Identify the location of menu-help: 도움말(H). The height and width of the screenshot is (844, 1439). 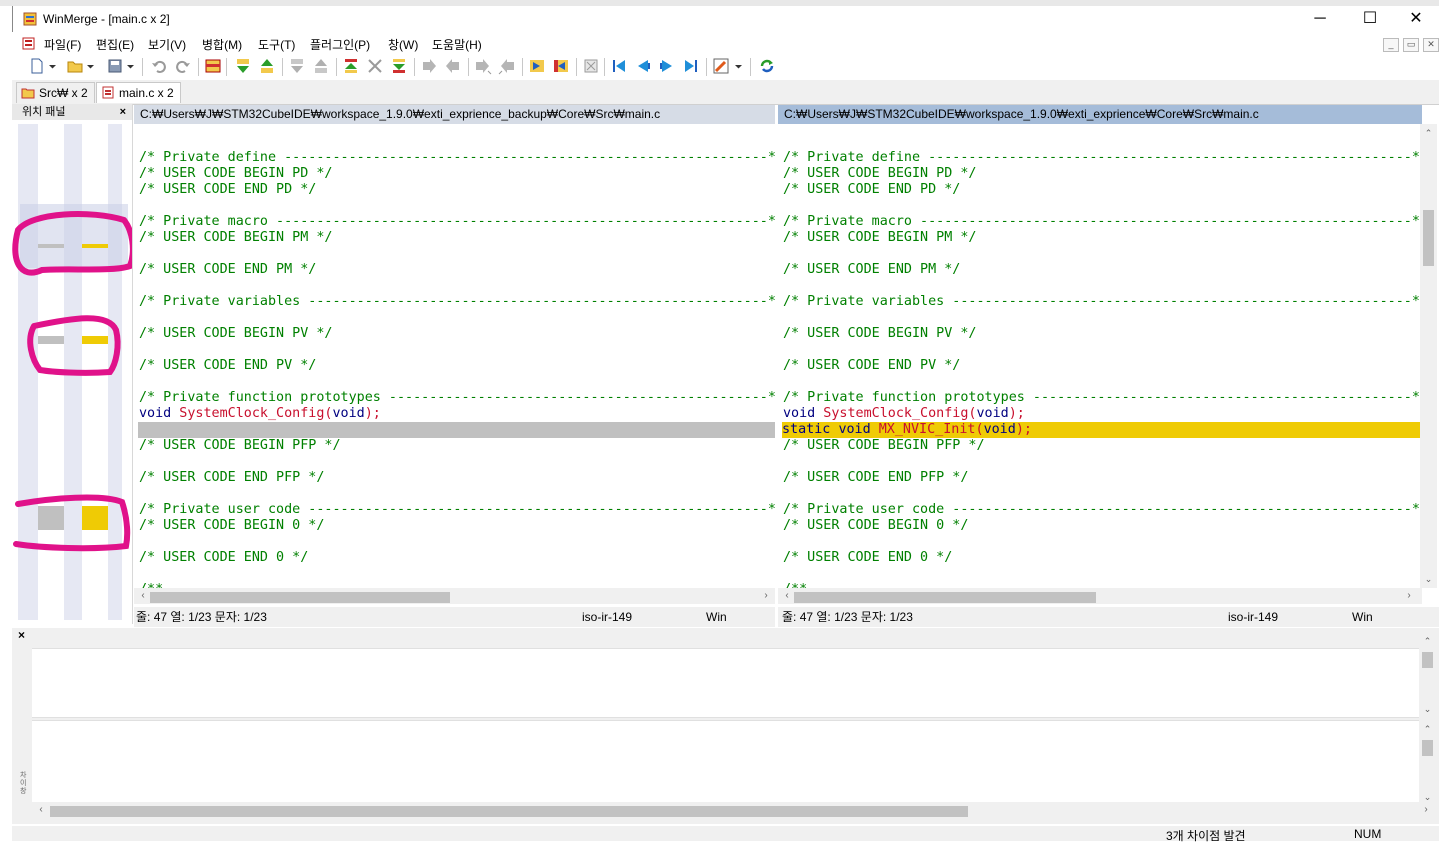
(457, 44).